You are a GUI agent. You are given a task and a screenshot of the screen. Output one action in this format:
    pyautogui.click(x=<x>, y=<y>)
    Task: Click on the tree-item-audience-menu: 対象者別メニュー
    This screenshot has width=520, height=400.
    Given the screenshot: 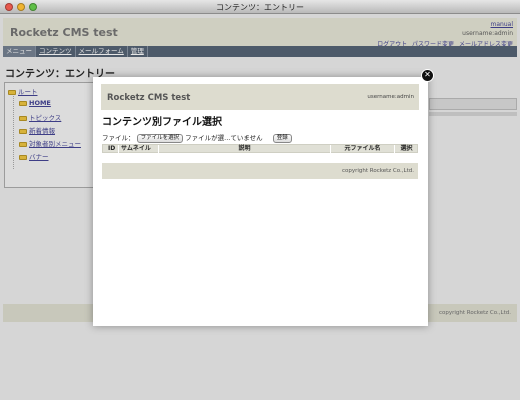 What is the action you would take?
    pyautogui.click(x=50, y=143)
    